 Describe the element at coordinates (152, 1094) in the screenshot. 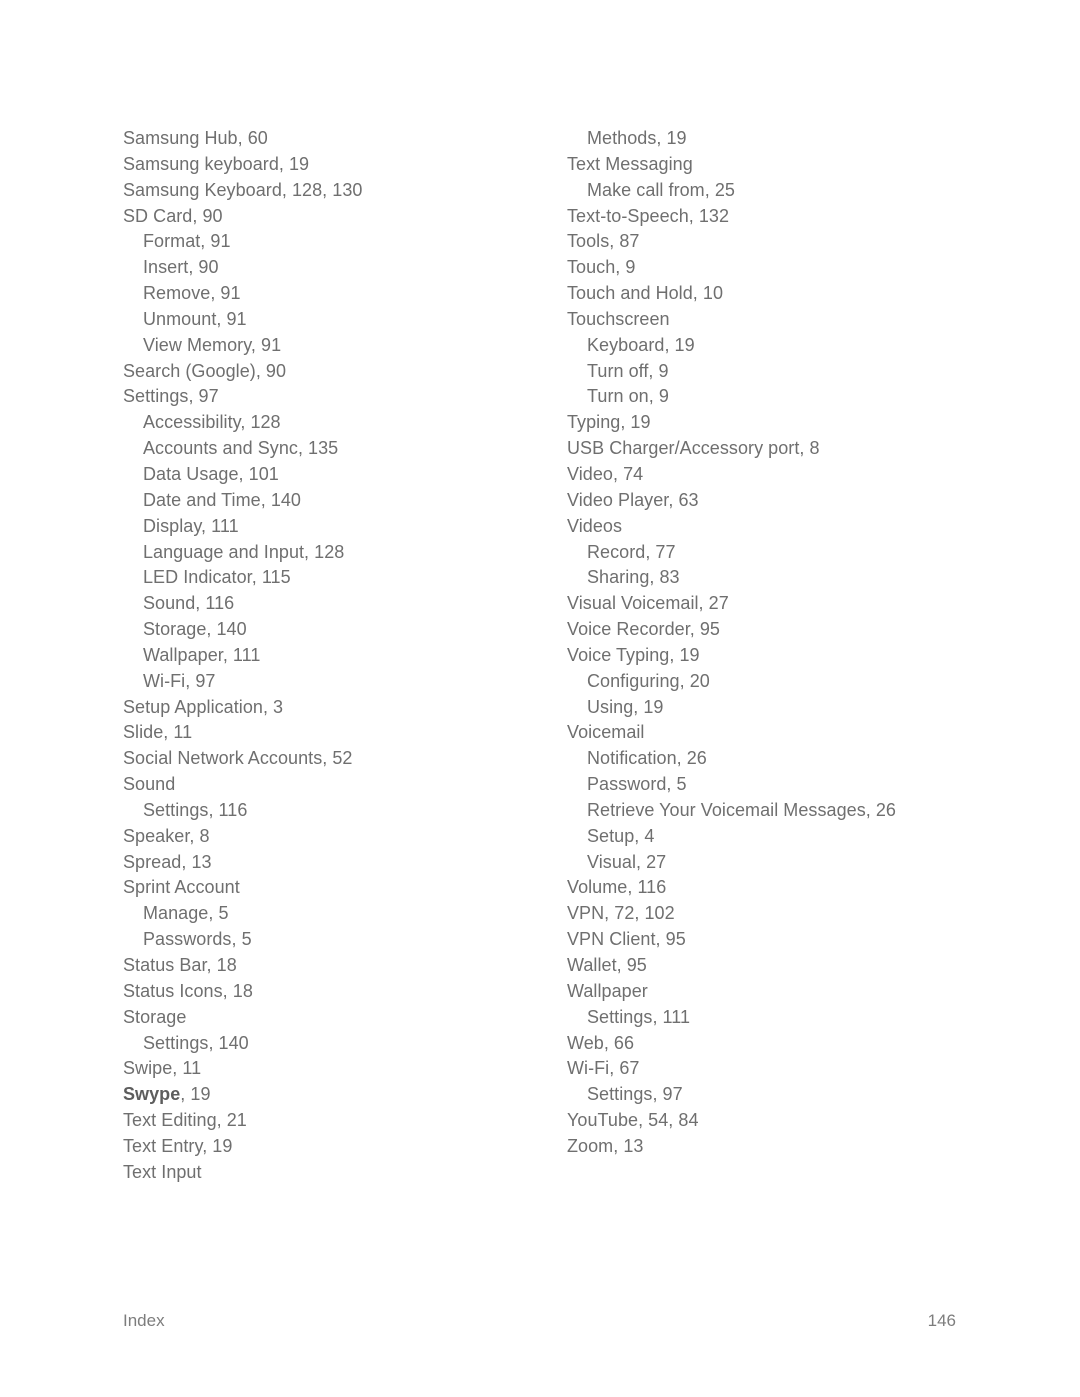

I see `index-entry-term-emphasized: Swype` at that location.